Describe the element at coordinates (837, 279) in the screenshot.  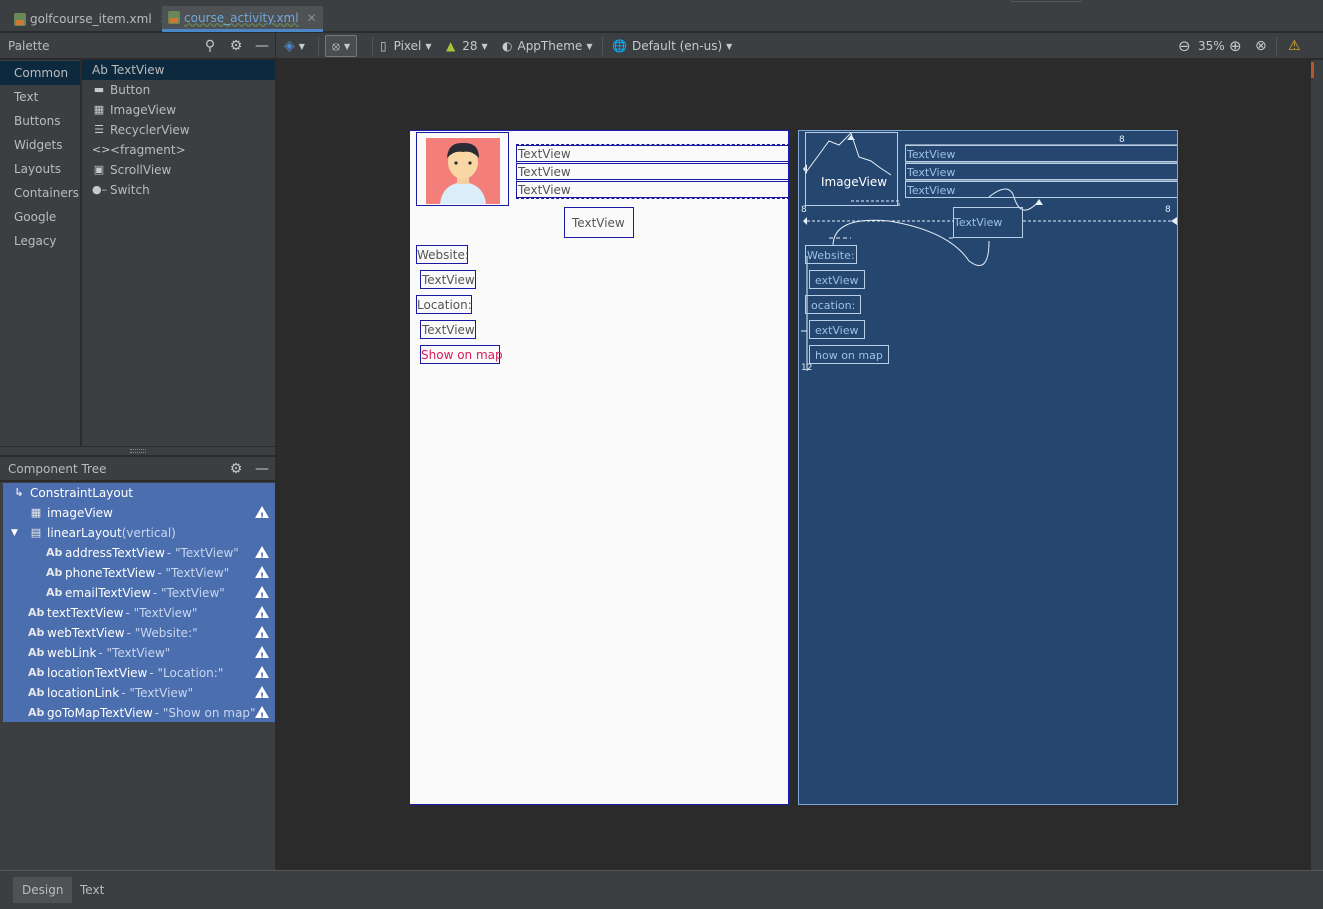
I see `blueprint-weblink: extView` at that location.